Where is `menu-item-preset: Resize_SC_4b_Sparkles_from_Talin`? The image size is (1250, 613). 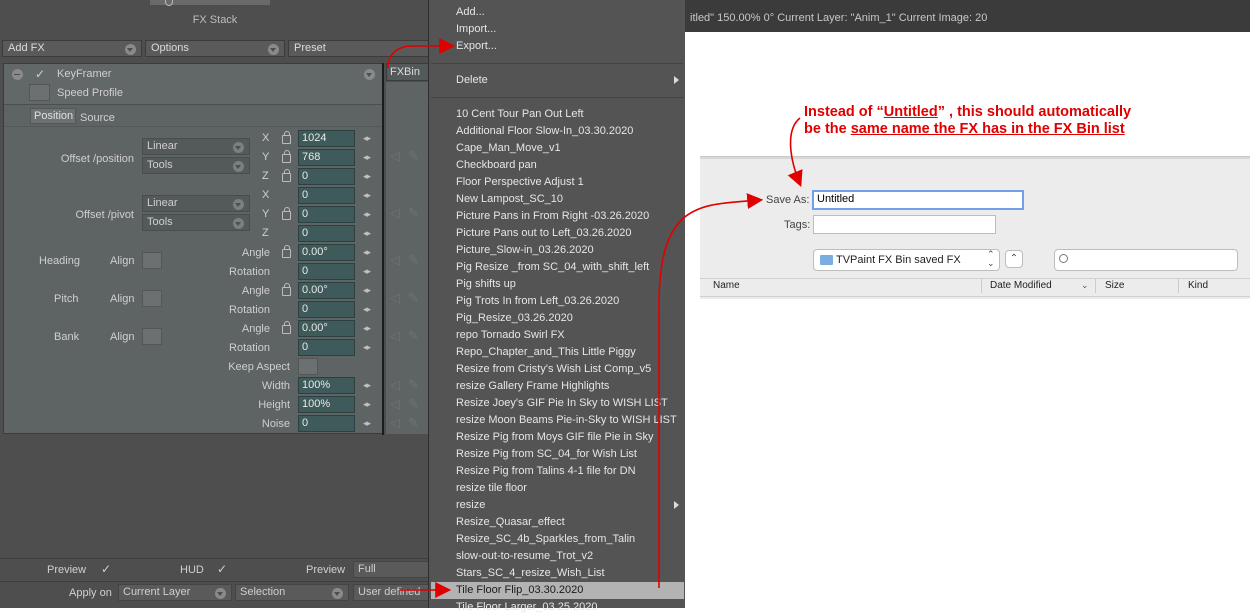
menu-item-preset: Resize_SC_4b_Sparkles_from_Talin is located at coordinates (545, 539).